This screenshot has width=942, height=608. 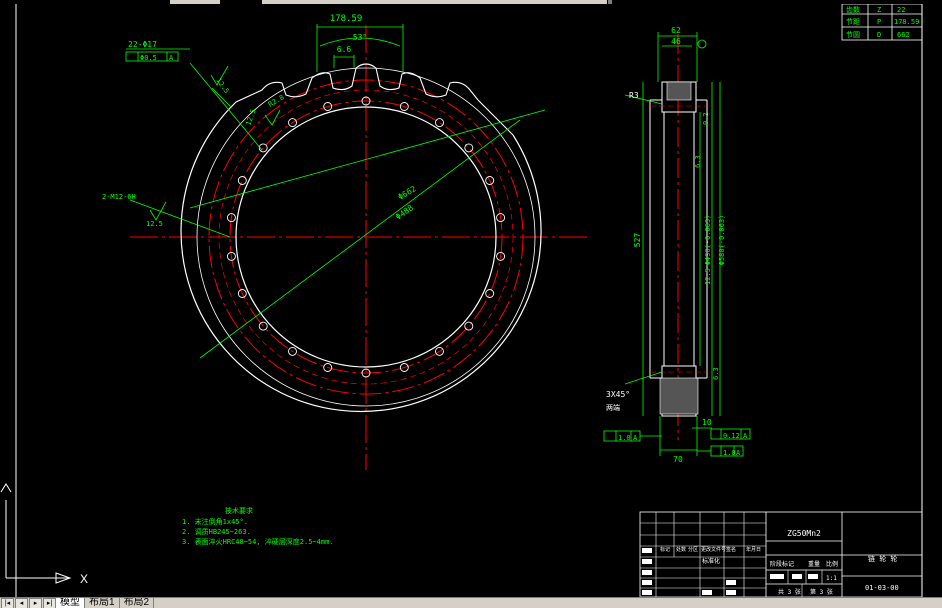 What do you see at coordinates (360, 37) in the screenshot?
I see `dim-tooth-angle: 53°` at bounding box center [360, 37].